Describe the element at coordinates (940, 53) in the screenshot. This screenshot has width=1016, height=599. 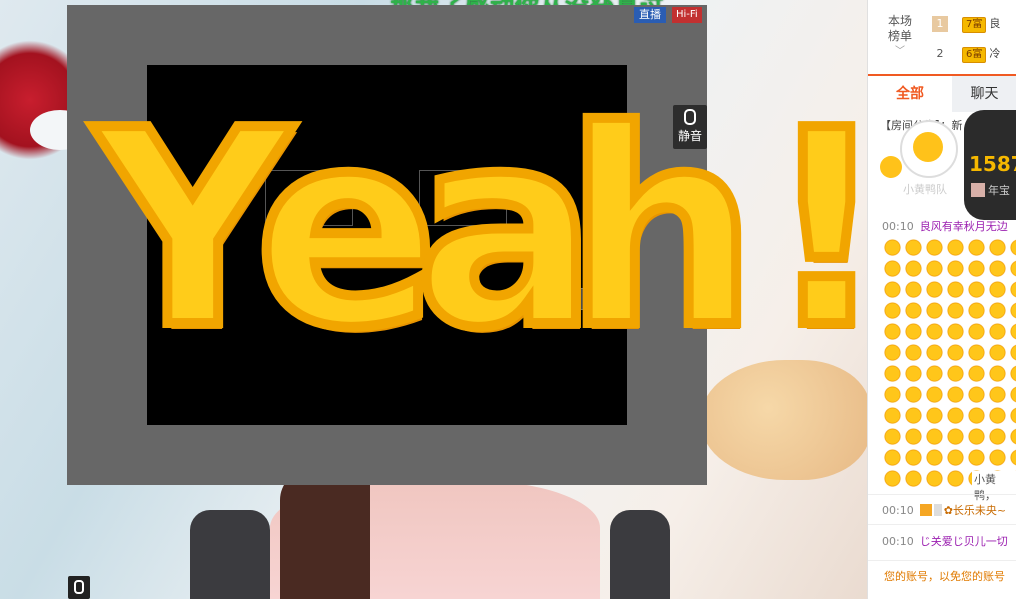
I see `rank-number: 2` at that location.